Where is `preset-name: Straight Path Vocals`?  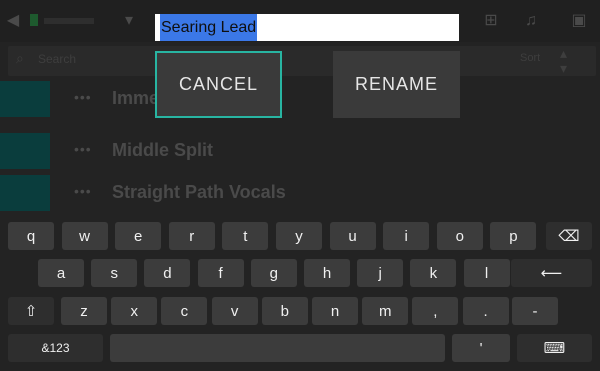
preset-name: Straight Path Vocals is located at coordinates (199, 192).